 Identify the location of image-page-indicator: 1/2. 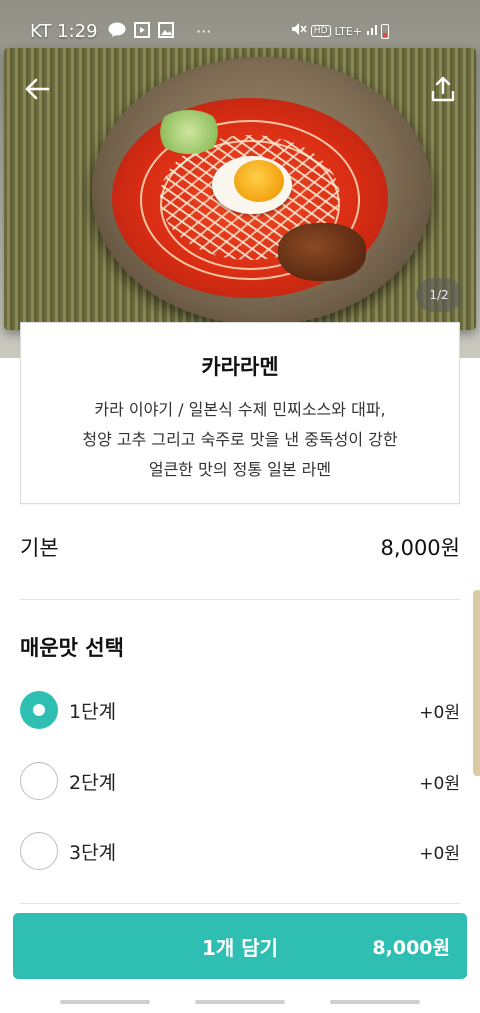
(439, 295).